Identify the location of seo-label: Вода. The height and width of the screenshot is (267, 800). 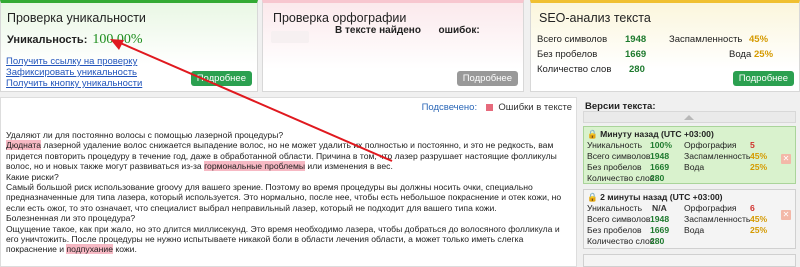
(740, 54).